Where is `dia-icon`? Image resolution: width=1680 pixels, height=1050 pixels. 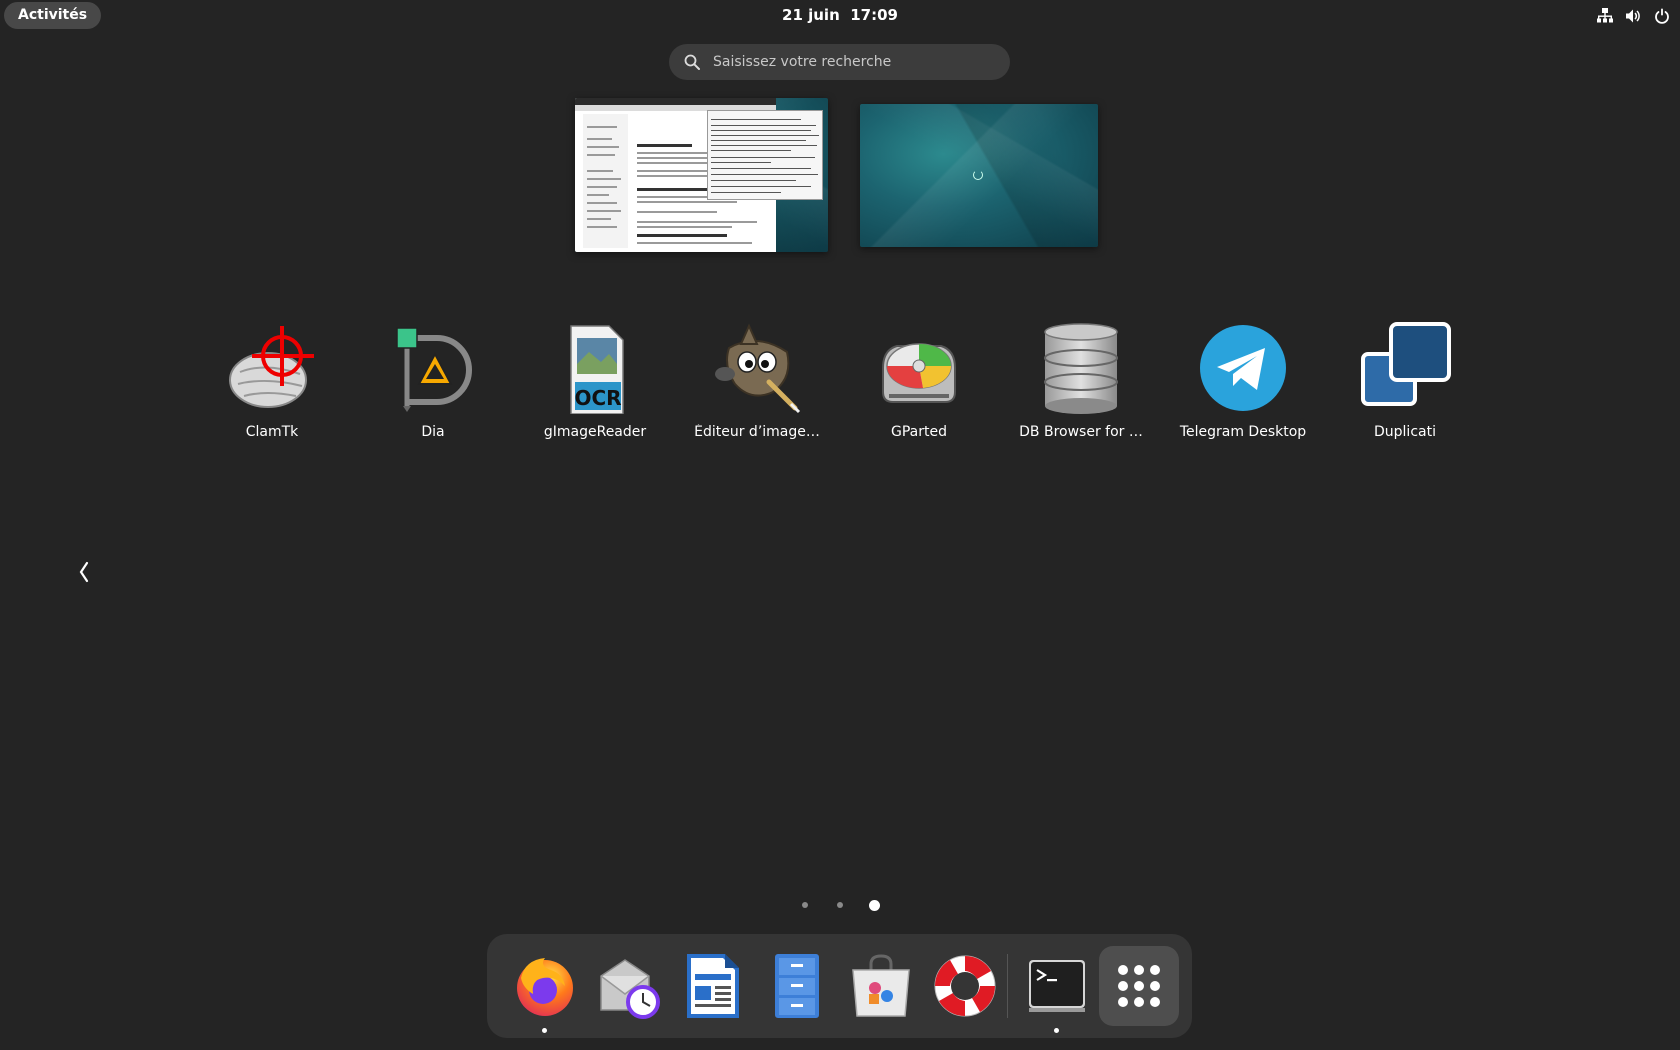
dia-icon is located at coordinates (434, 369).